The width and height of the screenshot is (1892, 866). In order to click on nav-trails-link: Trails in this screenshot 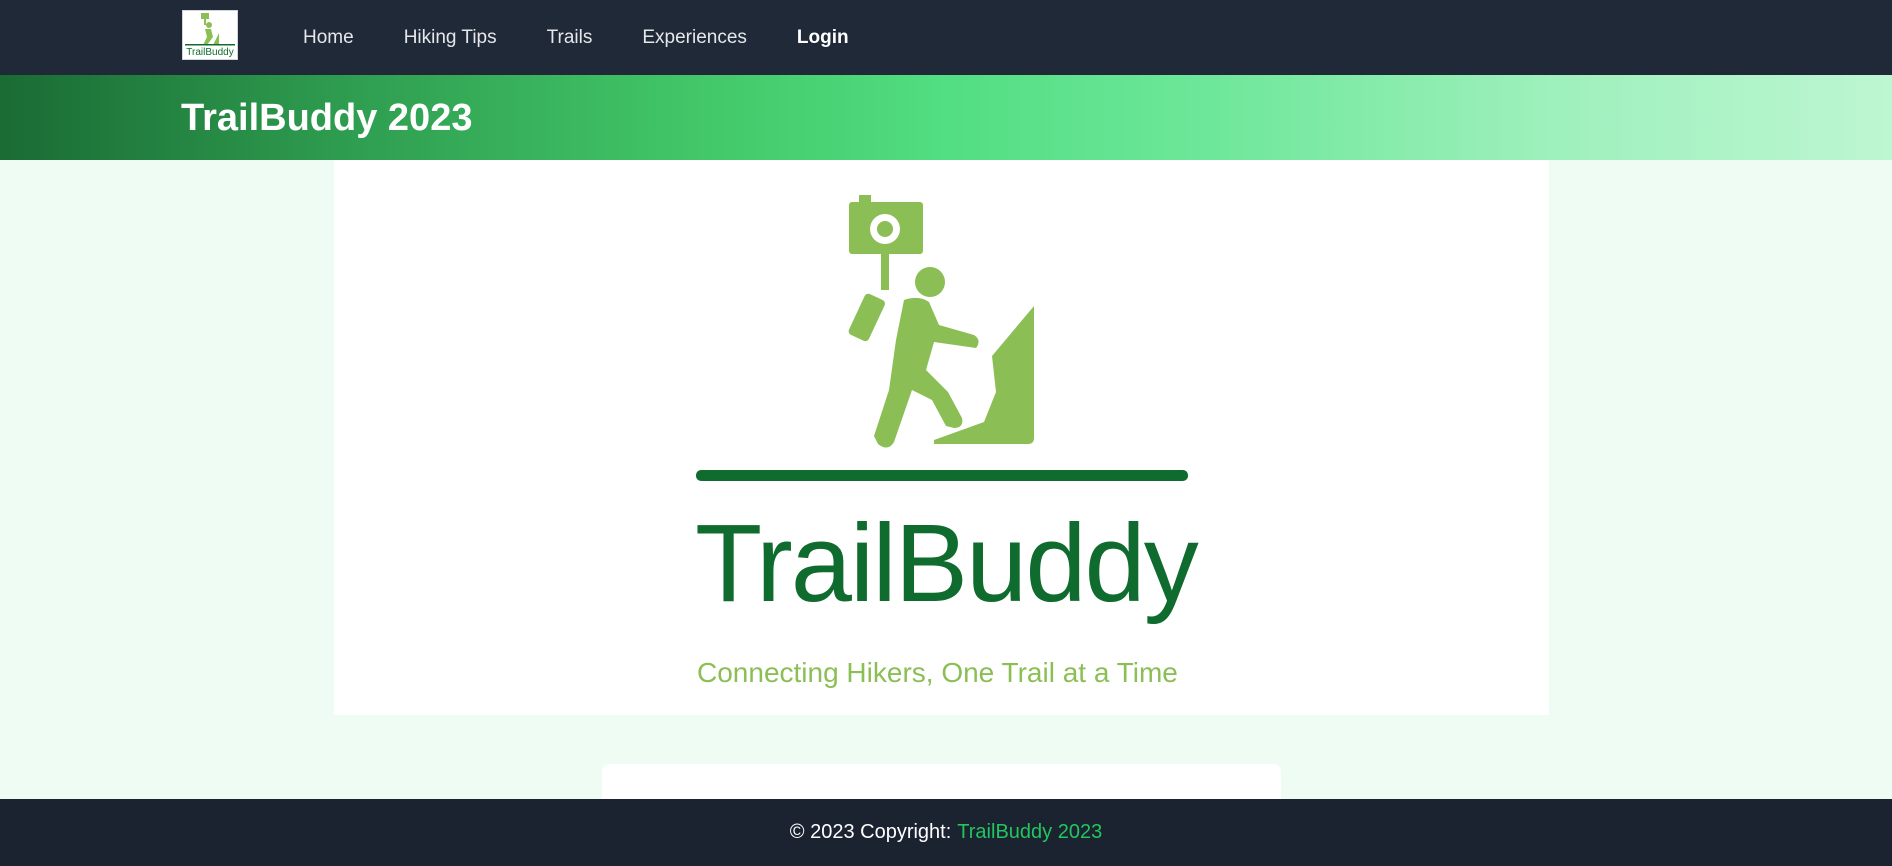, I will do `click(570, 38)`.